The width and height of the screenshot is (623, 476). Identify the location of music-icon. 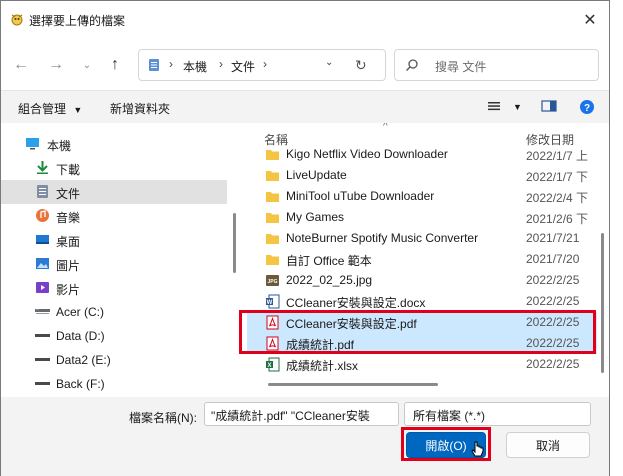
(42, 215).